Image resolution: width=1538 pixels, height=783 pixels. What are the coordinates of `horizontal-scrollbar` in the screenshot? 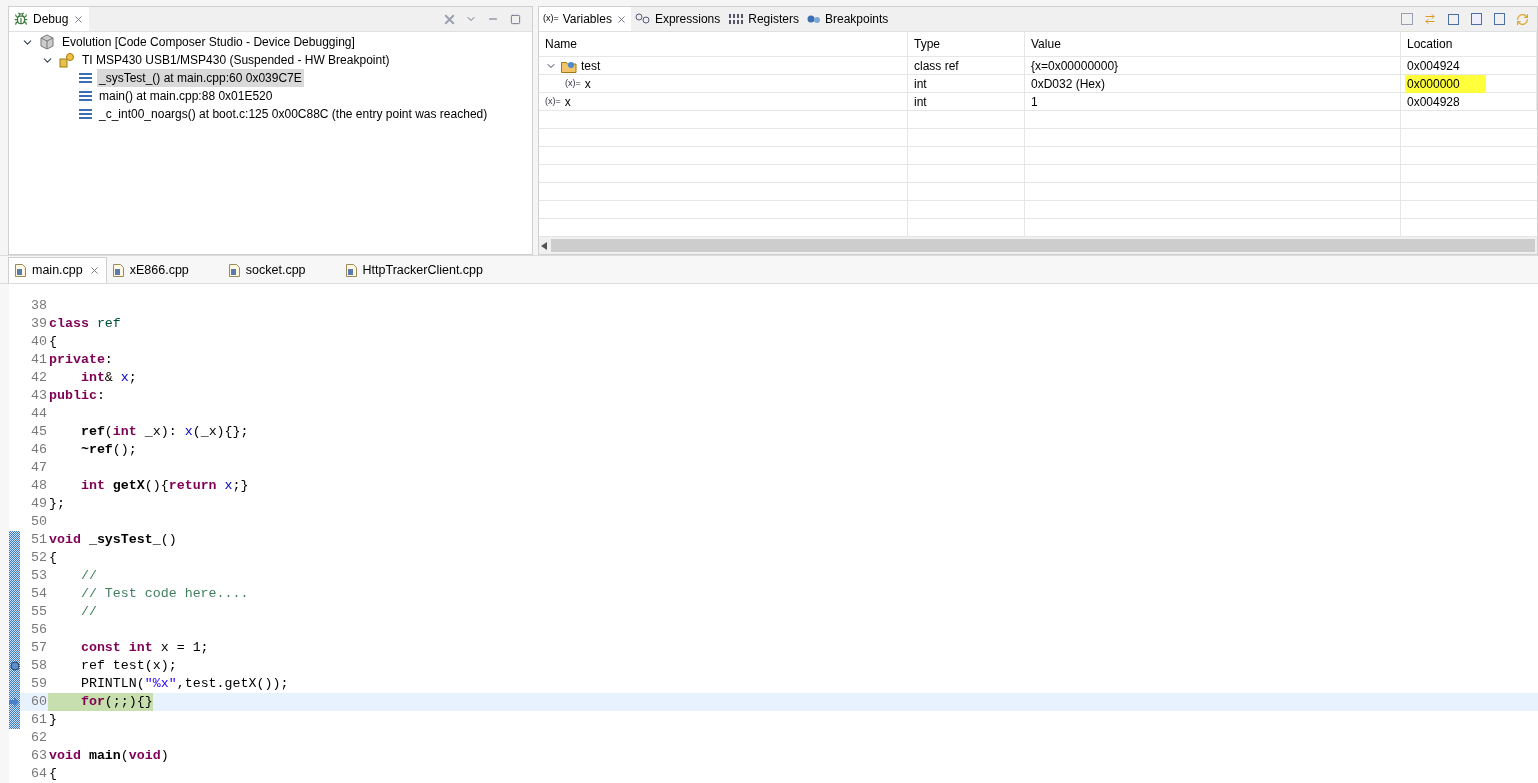 It's located at (1038, 246).